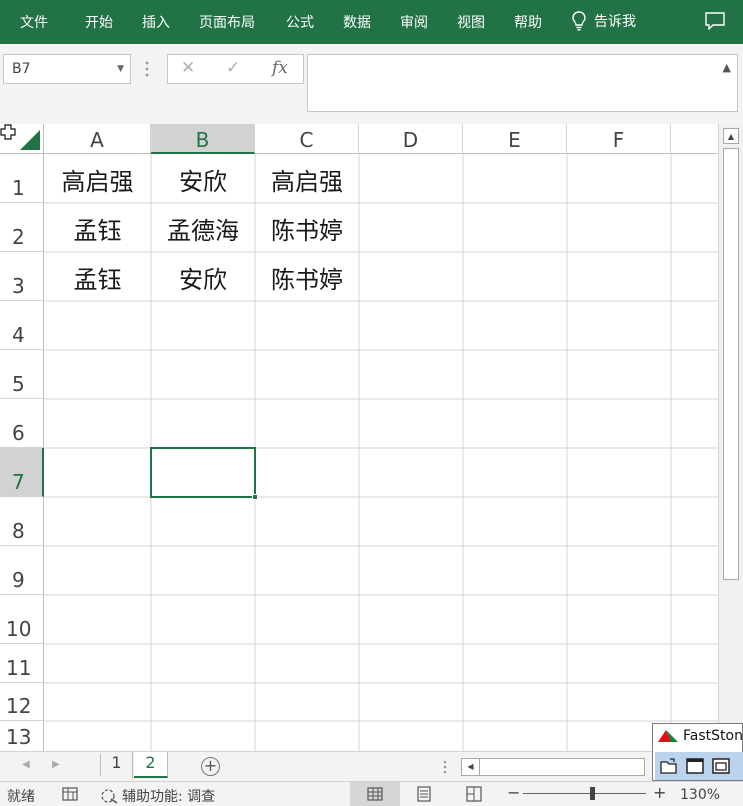 The width and height of the screenshot is (743, 806). What do you see at coordinates (22, 374) in the screenshot?
I see `row-header-5: 5` at bounding box center [22, 374].